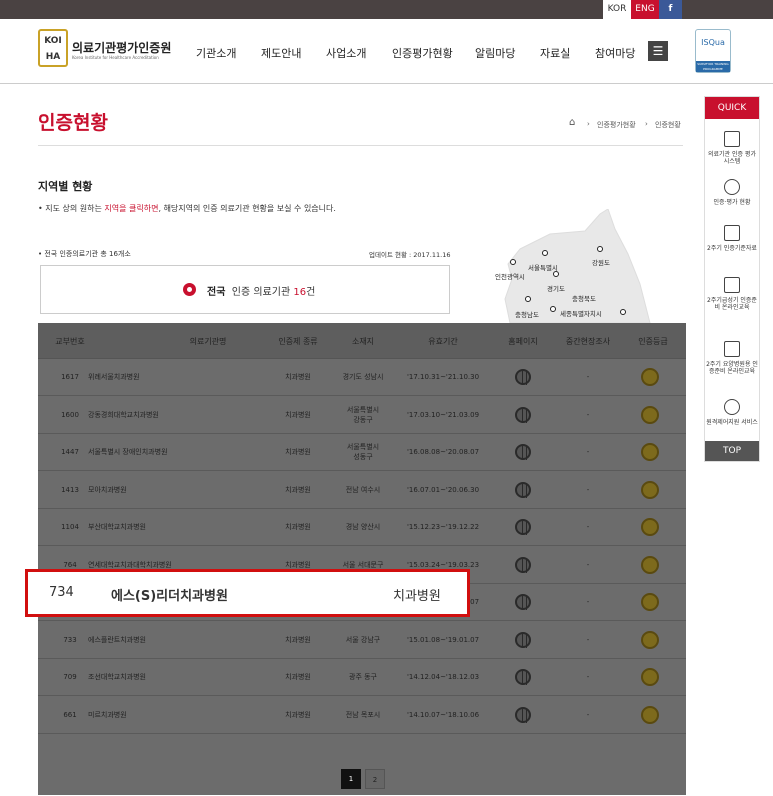 Image resolution: width=773 pixels, height=796 pixels. I want to click on highlighted-row: 734 에스(S)리더치과병원 치과병원, so click(247, 593).